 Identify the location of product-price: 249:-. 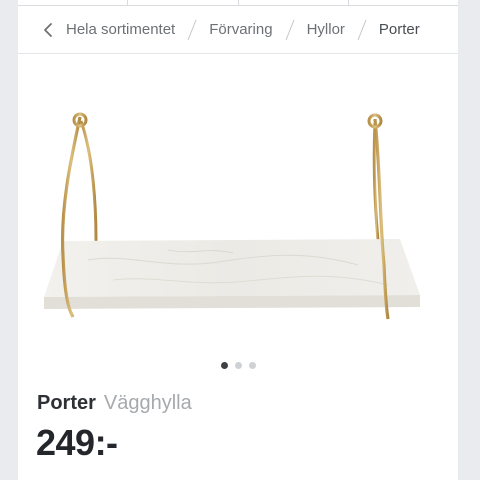
(77, 442).